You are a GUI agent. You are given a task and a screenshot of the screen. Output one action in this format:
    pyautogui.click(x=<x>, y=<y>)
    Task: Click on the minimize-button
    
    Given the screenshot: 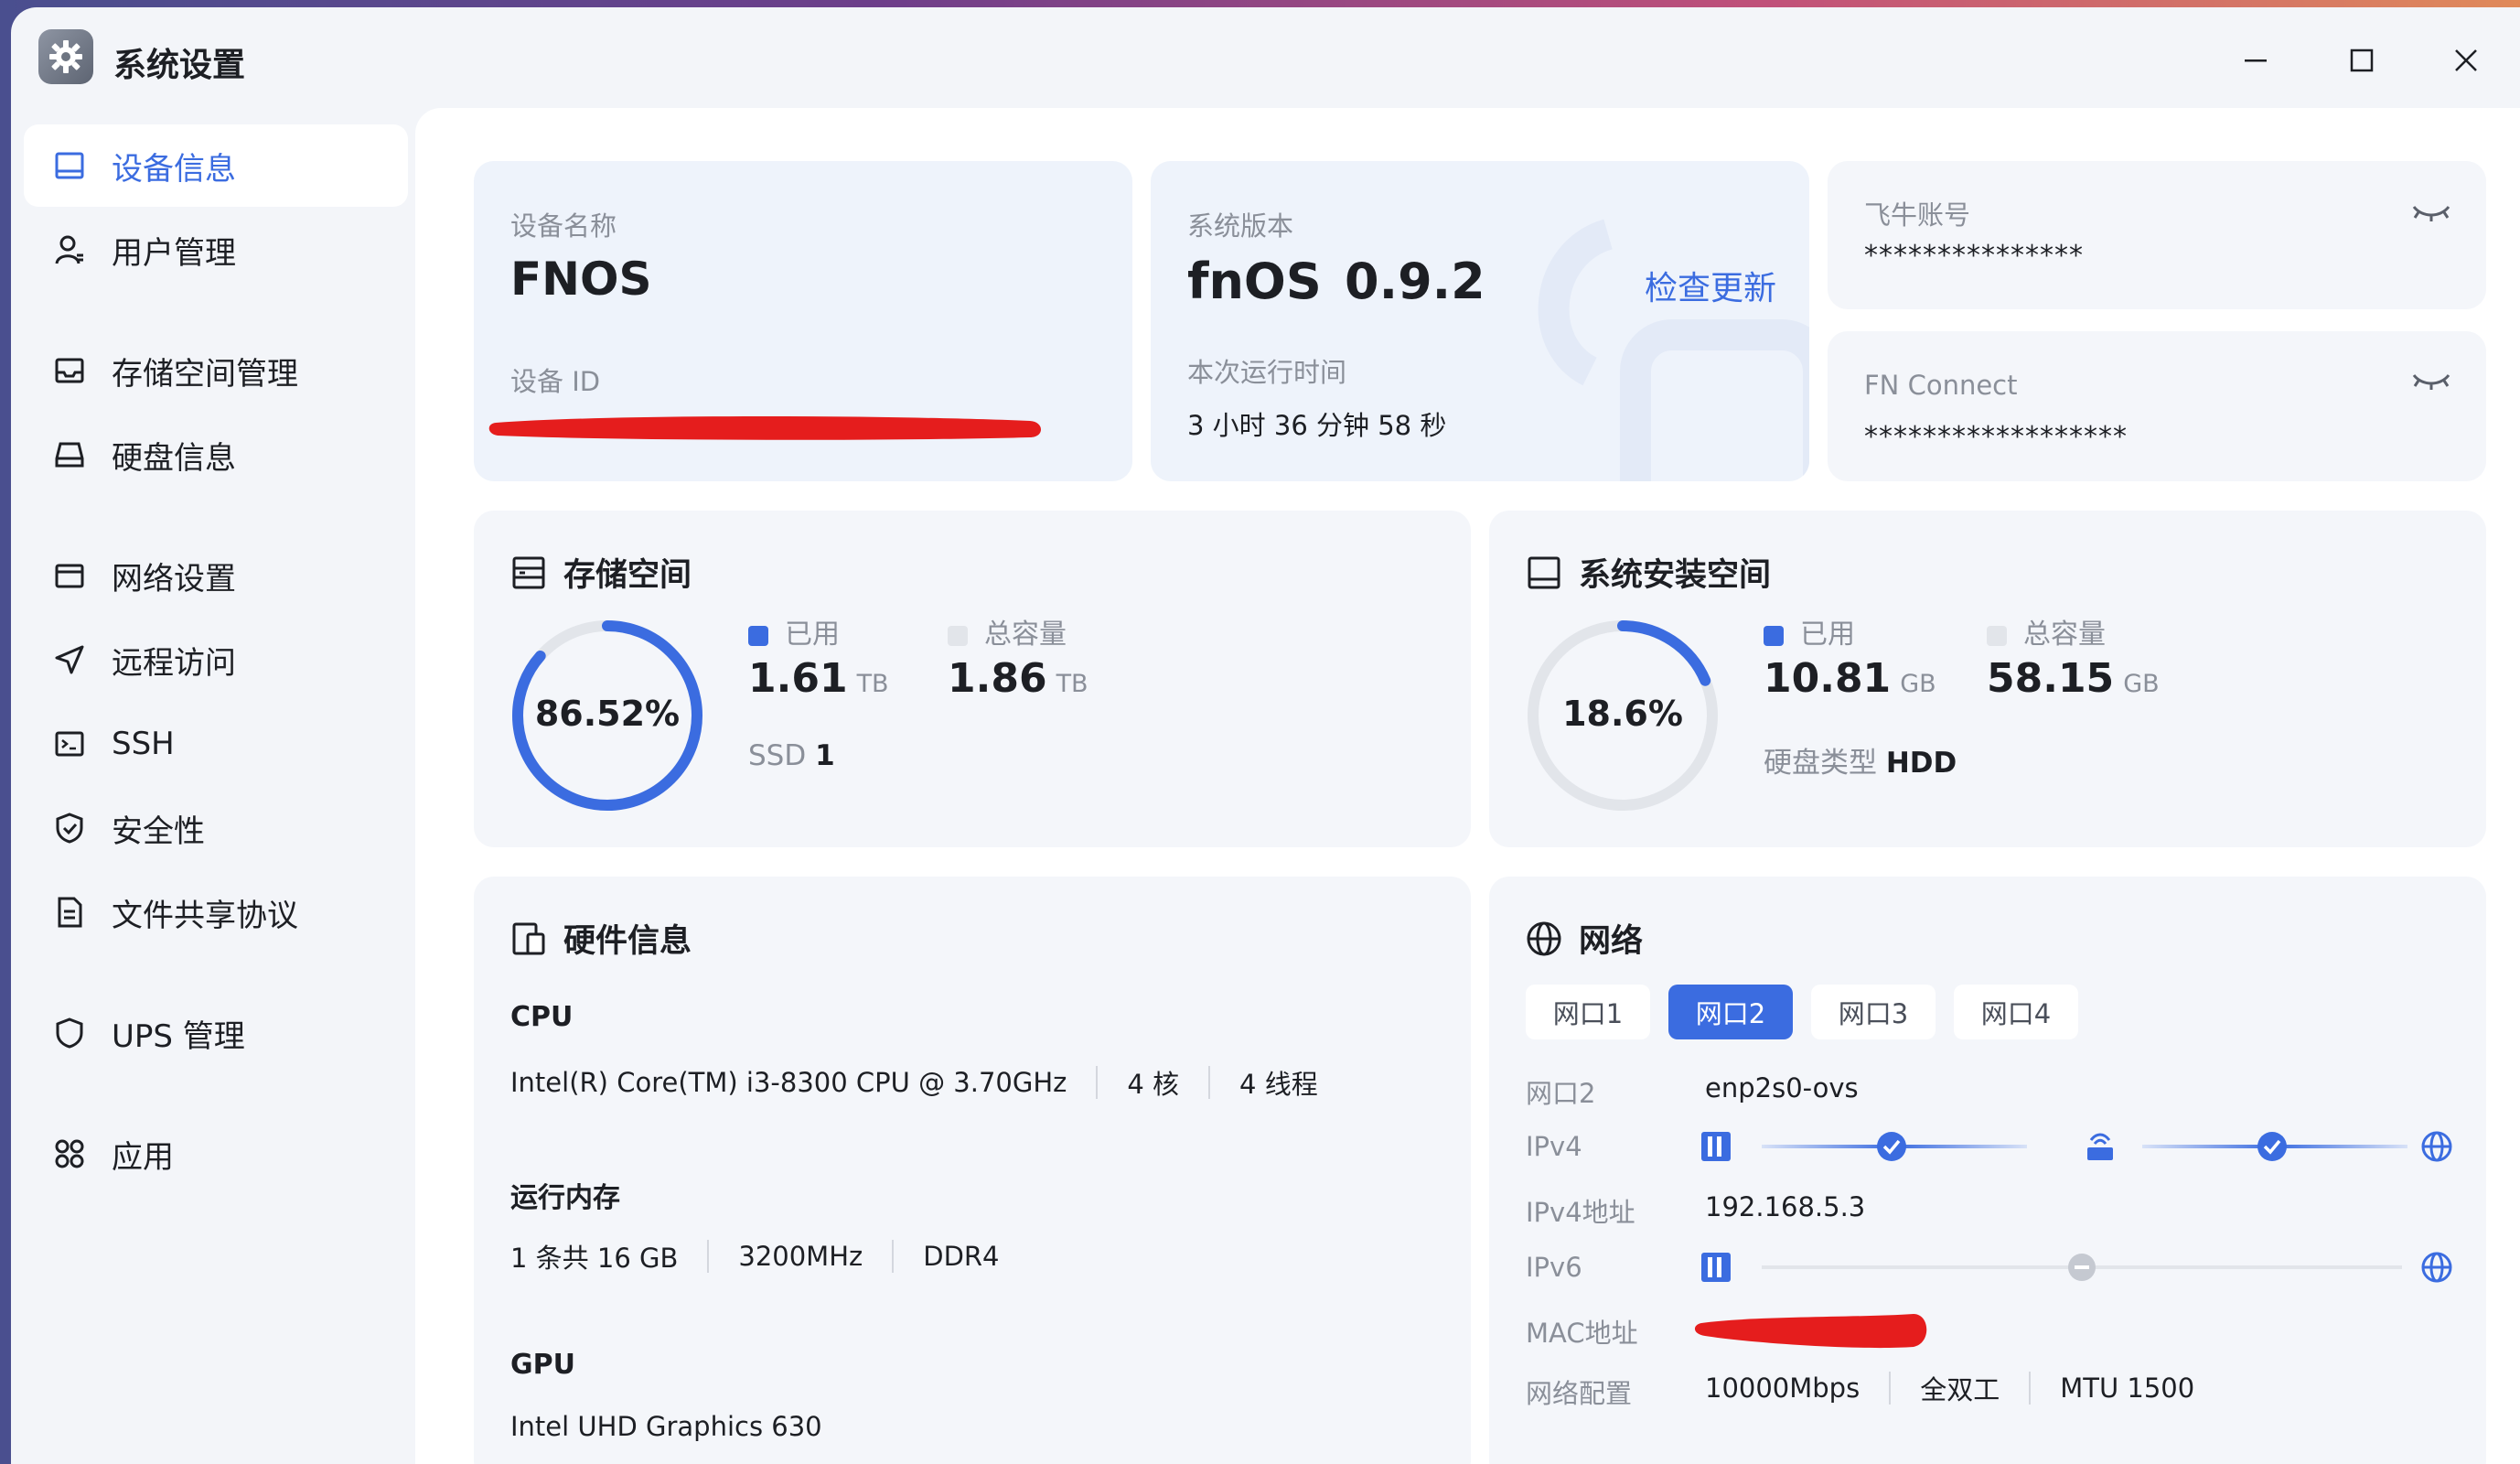 What is the action you would take?
    pyautogui.click(x=2255, y=60)
    